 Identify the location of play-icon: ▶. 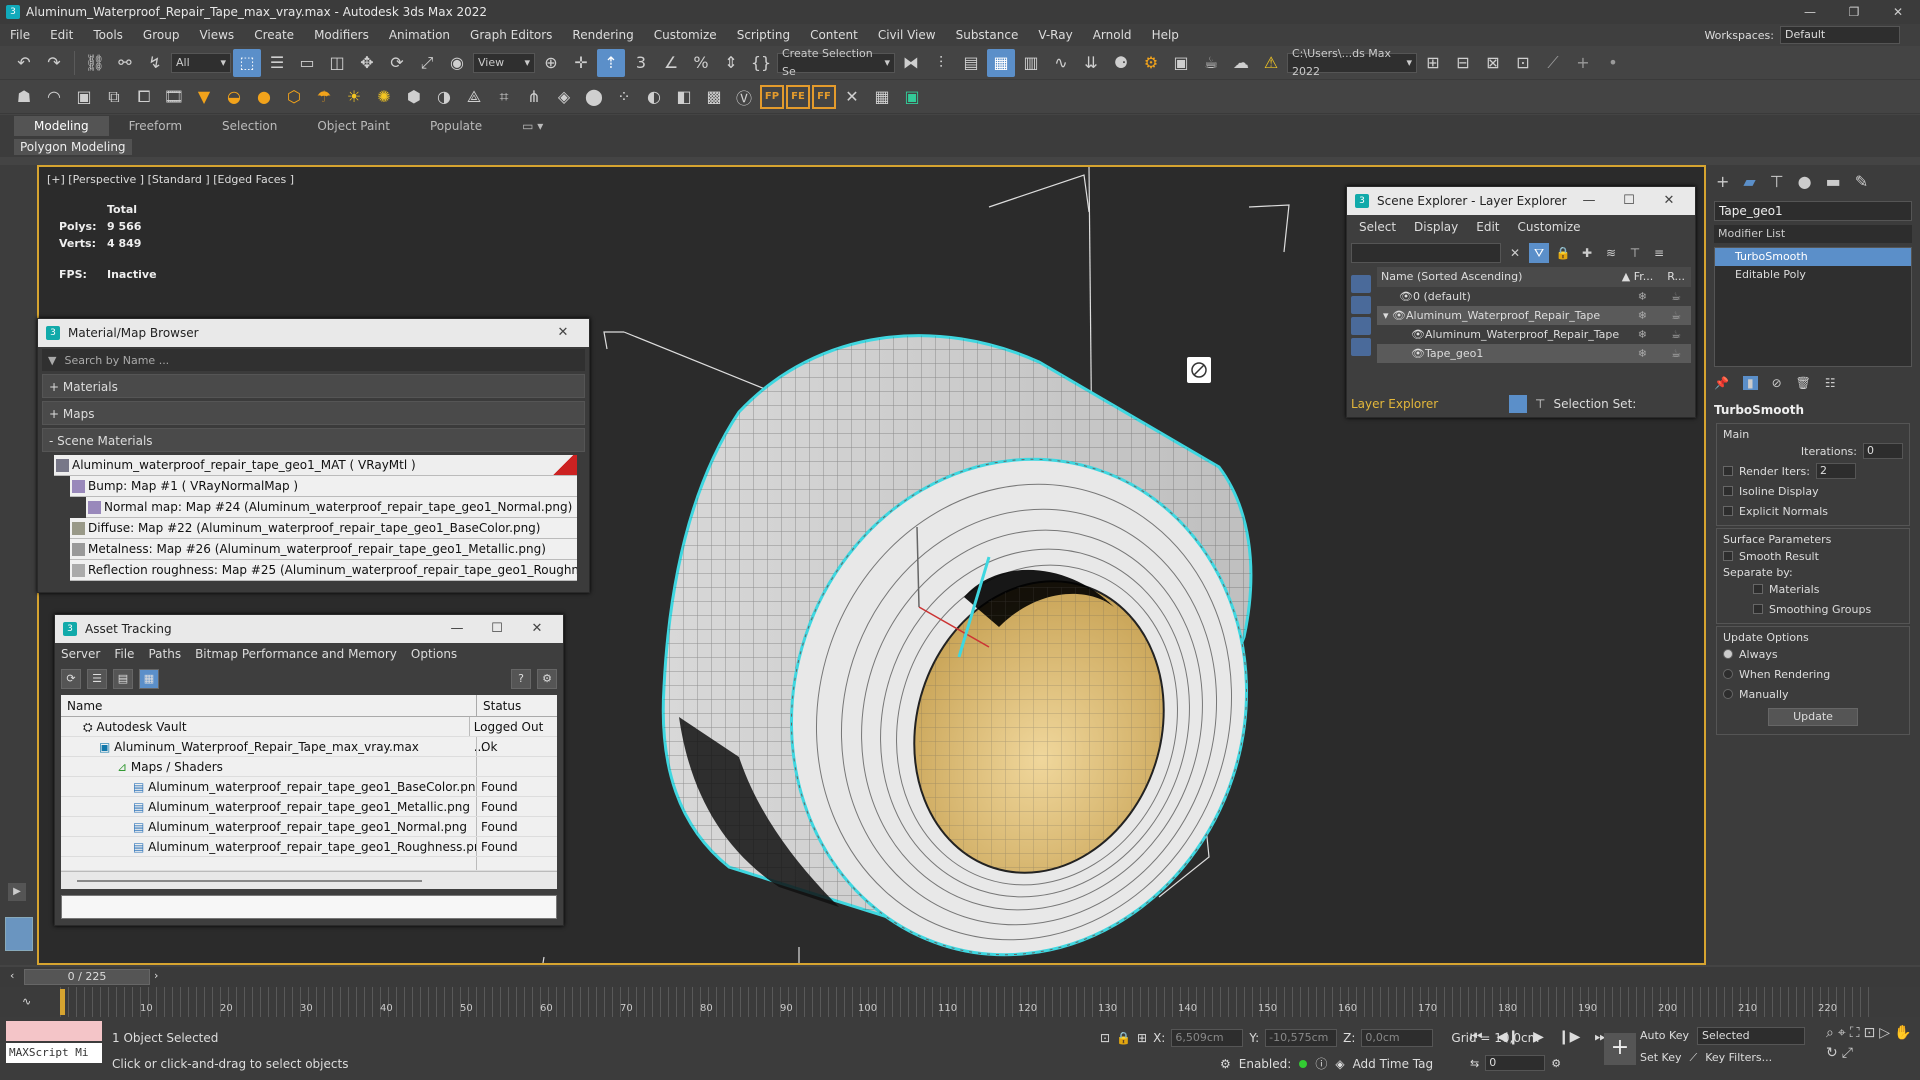
(1538, 1037).